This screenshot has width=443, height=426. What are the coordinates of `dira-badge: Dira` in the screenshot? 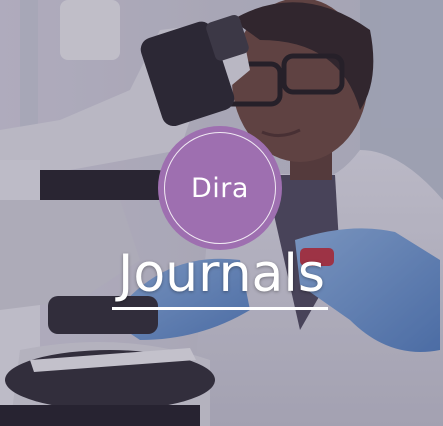 It's located at (220, 188).